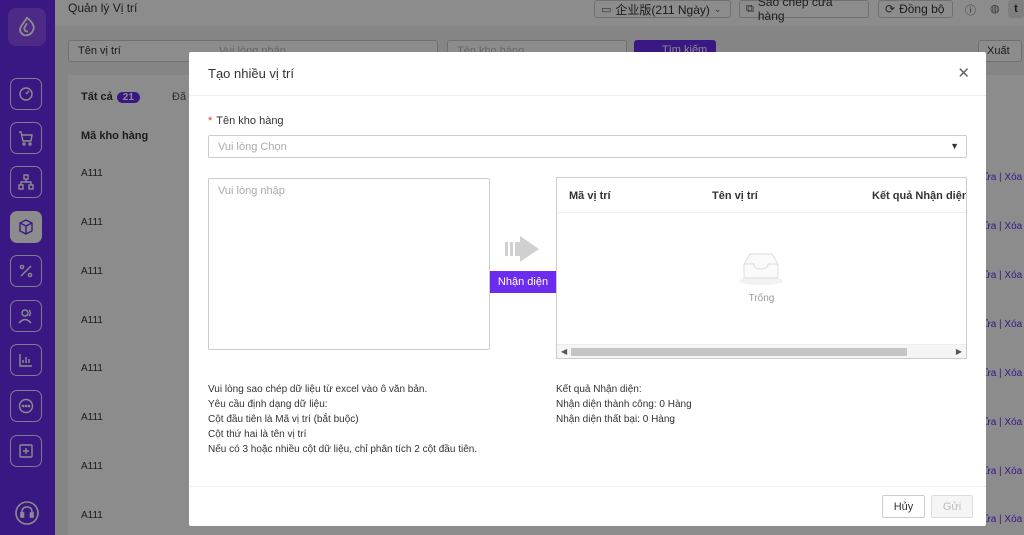 Image resolution: width=1024 pixels, height=535 pixels. I want to click on data-paste-textarea, so click(349, 264).